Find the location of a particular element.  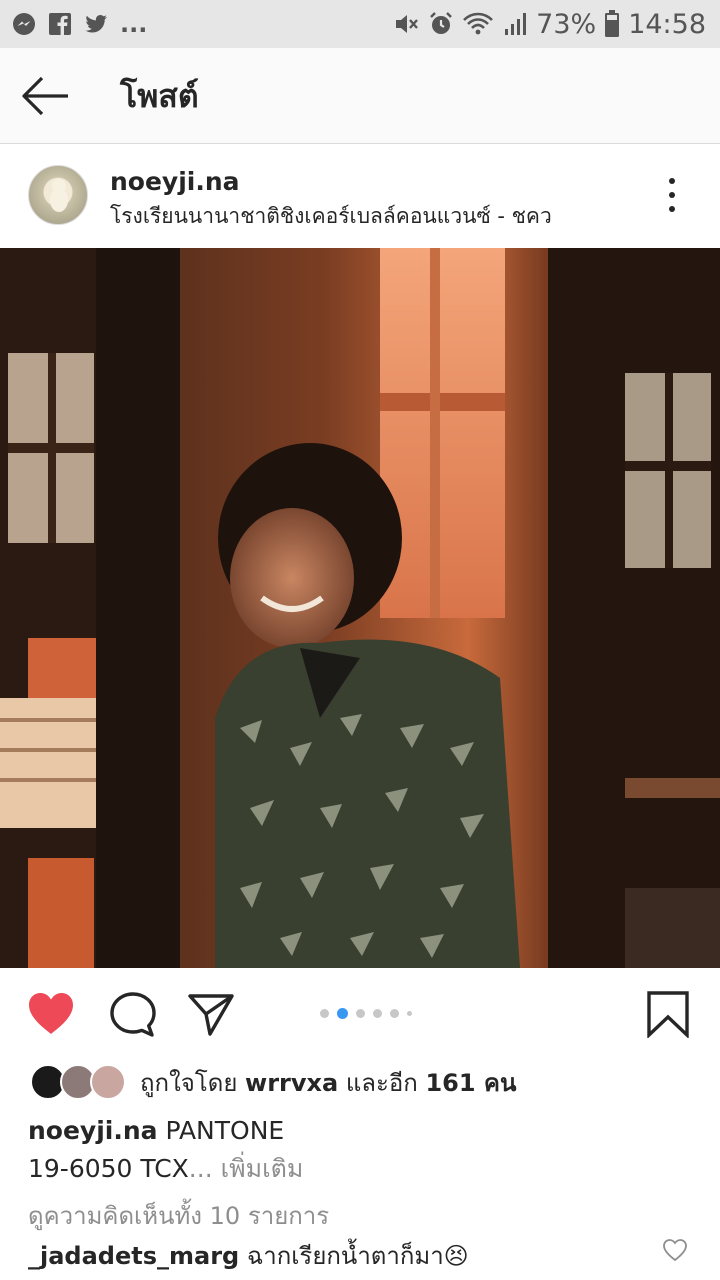

avatar is located at coordinates (58, 195).